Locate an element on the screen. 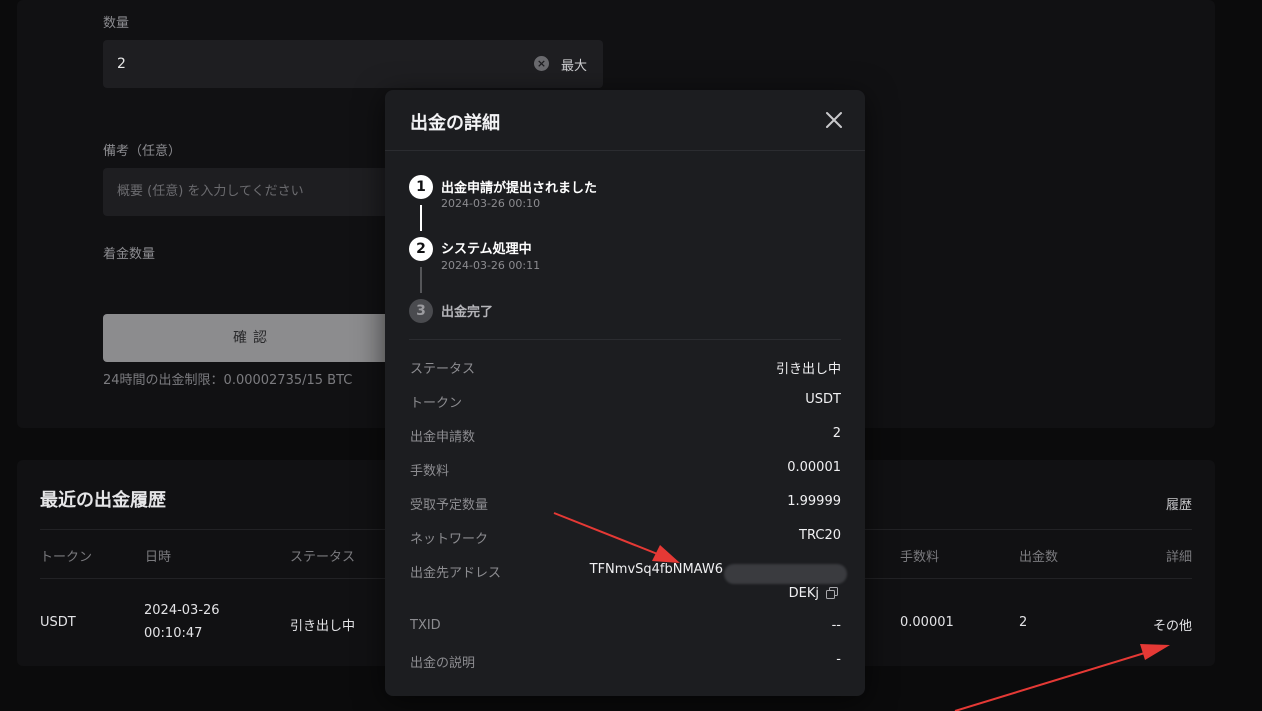  row-amount: 2 is located at coordinates (1023, 622).